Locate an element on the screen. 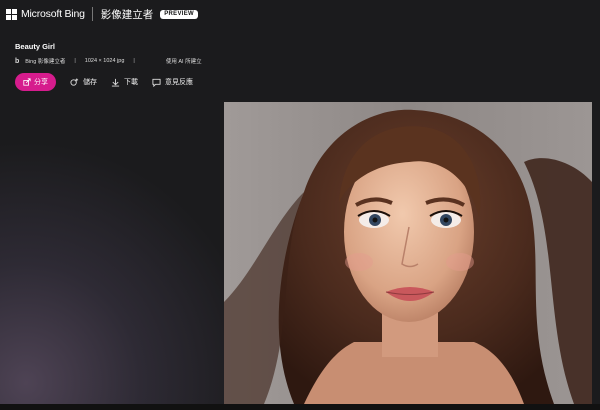 The height and width of the screenshot is (410, 600). share-label: 分享 is located at coordinates (41, 82).